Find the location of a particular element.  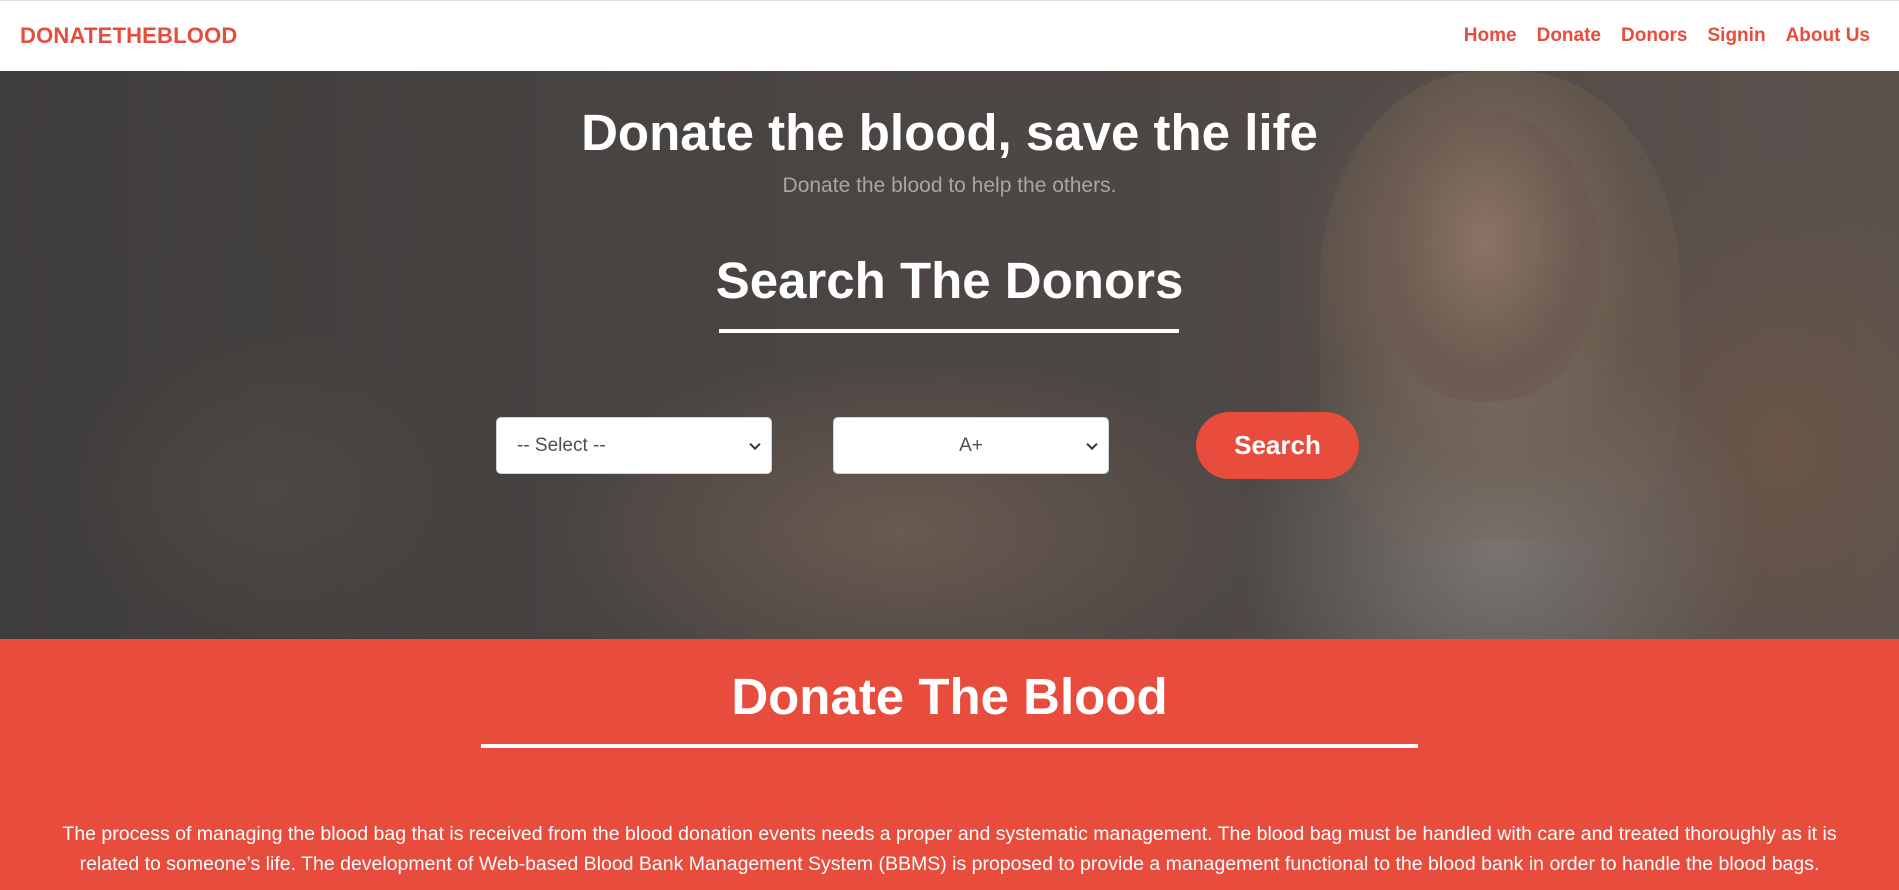

city-select: -- Select -- is located at coordinates (634, 445).